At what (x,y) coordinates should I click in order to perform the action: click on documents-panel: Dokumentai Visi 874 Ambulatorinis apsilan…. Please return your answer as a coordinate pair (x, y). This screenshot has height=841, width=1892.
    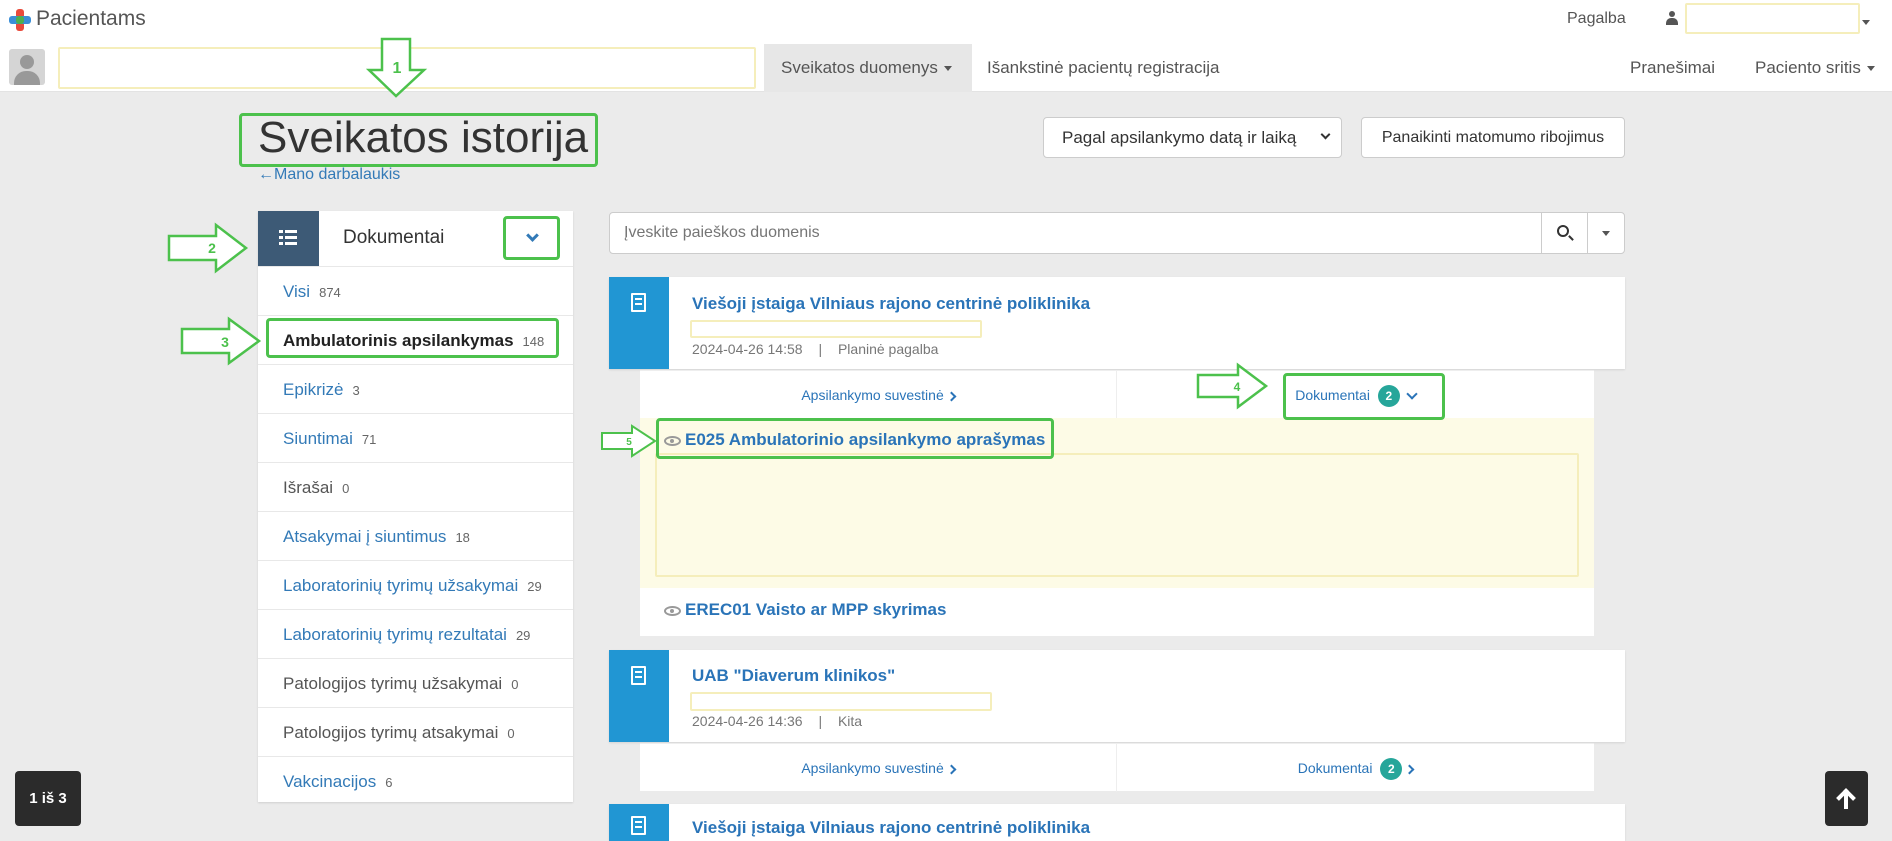
    Looking at the image, I should click on (415, 506).